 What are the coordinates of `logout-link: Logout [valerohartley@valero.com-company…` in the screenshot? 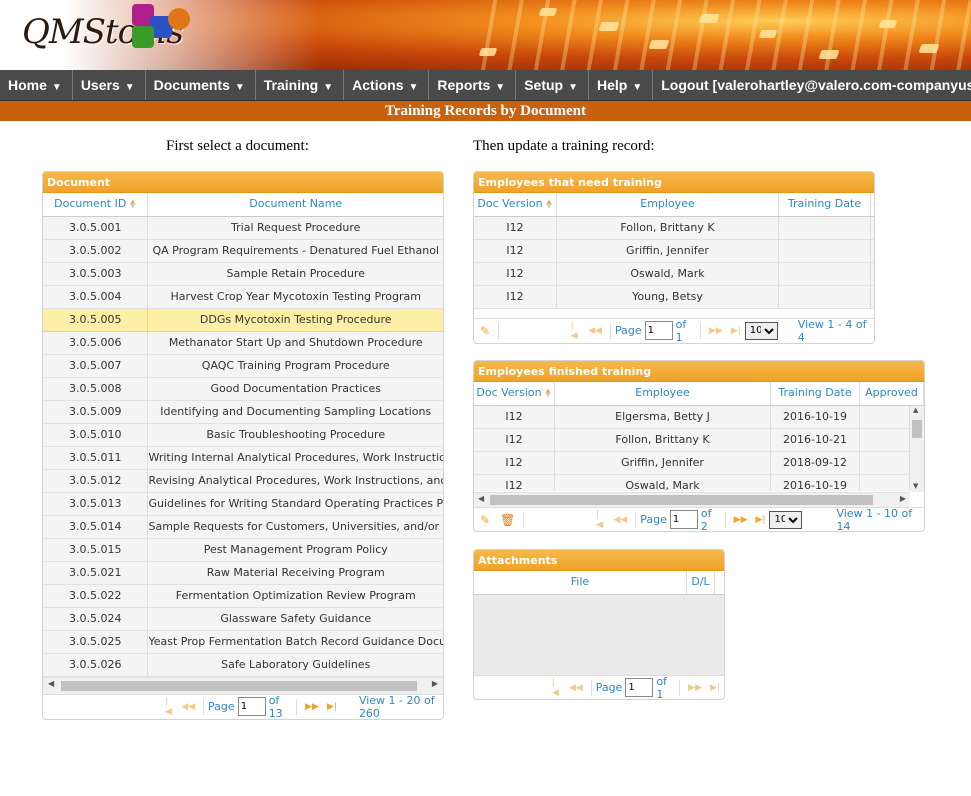 It's located at (812, 85).